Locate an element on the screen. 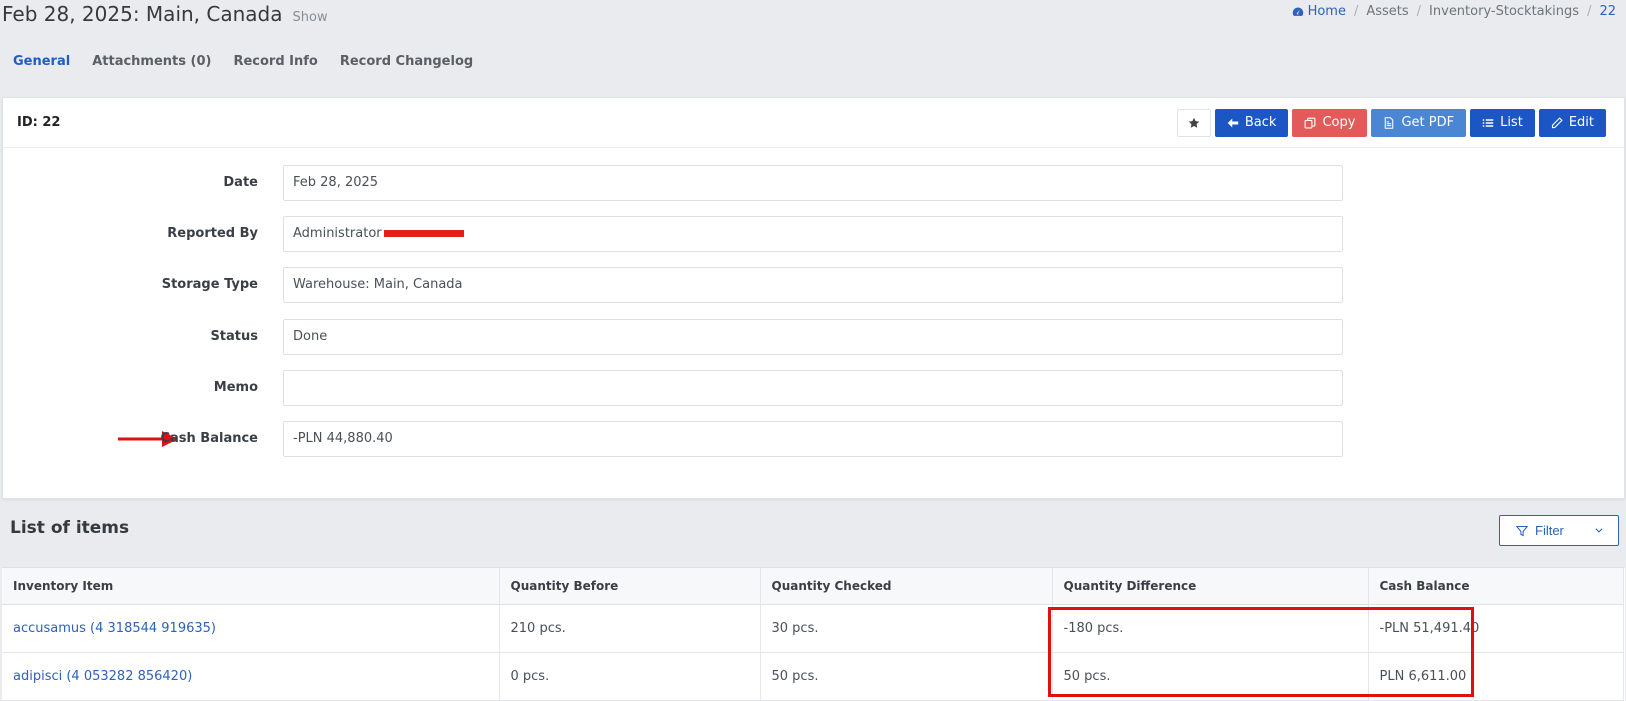  pencil-icon is located at coordinates (1557, 122).